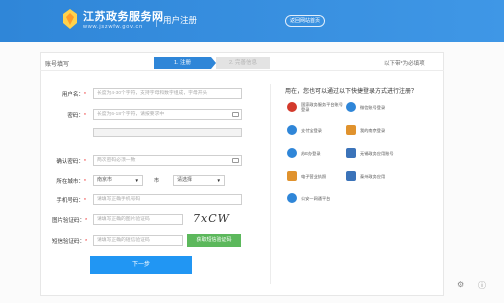  Describe the element at coordinates (305, 21) in the screenshot. I see `back-home-button: 返回网站首页` at that location.